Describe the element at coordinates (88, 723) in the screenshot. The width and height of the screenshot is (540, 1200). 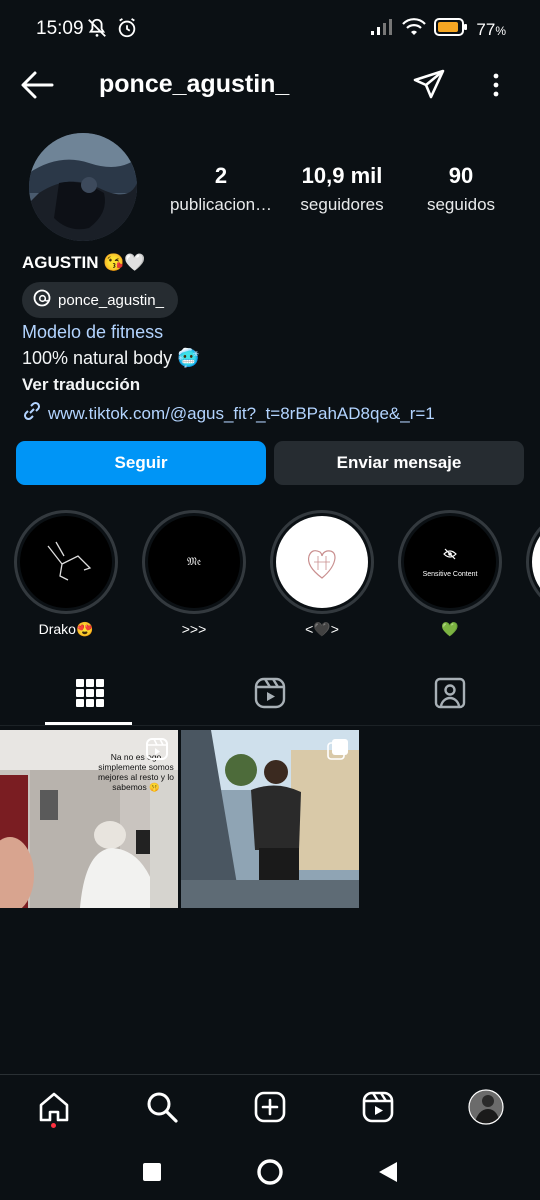
I see `active-tab-indicator` at that location.